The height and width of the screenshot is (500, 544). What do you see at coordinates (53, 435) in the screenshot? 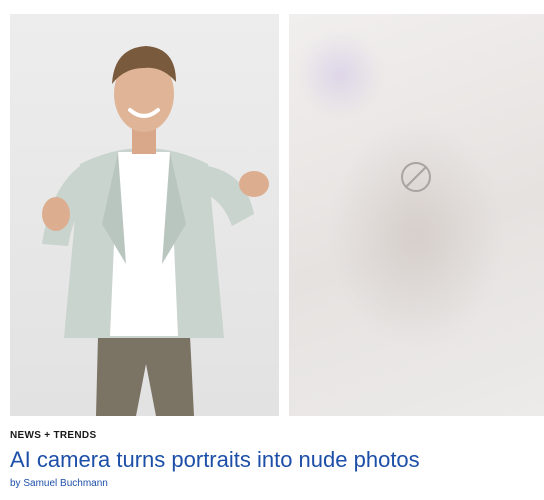
I see `article-category: NEWS + TRENDS` at bounding box center [53, 435].